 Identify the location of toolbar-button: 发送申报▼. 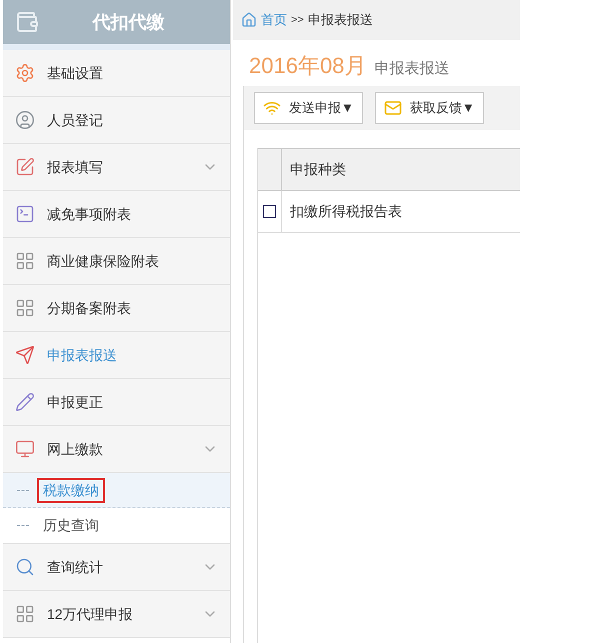
(308, 108).